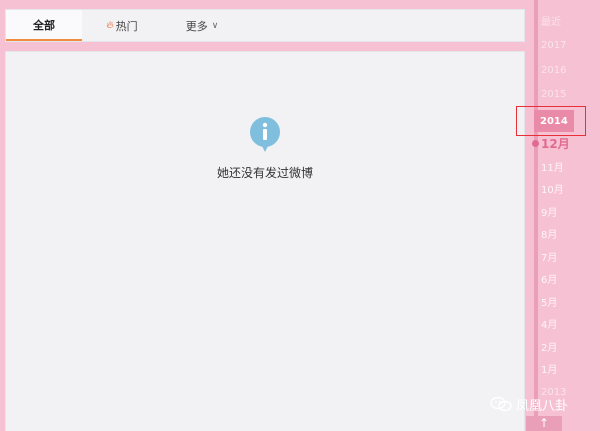  Describe the element at coordinates (565, 45) in the screenshot. I see `timeline-item-2017: 2017` at that location.